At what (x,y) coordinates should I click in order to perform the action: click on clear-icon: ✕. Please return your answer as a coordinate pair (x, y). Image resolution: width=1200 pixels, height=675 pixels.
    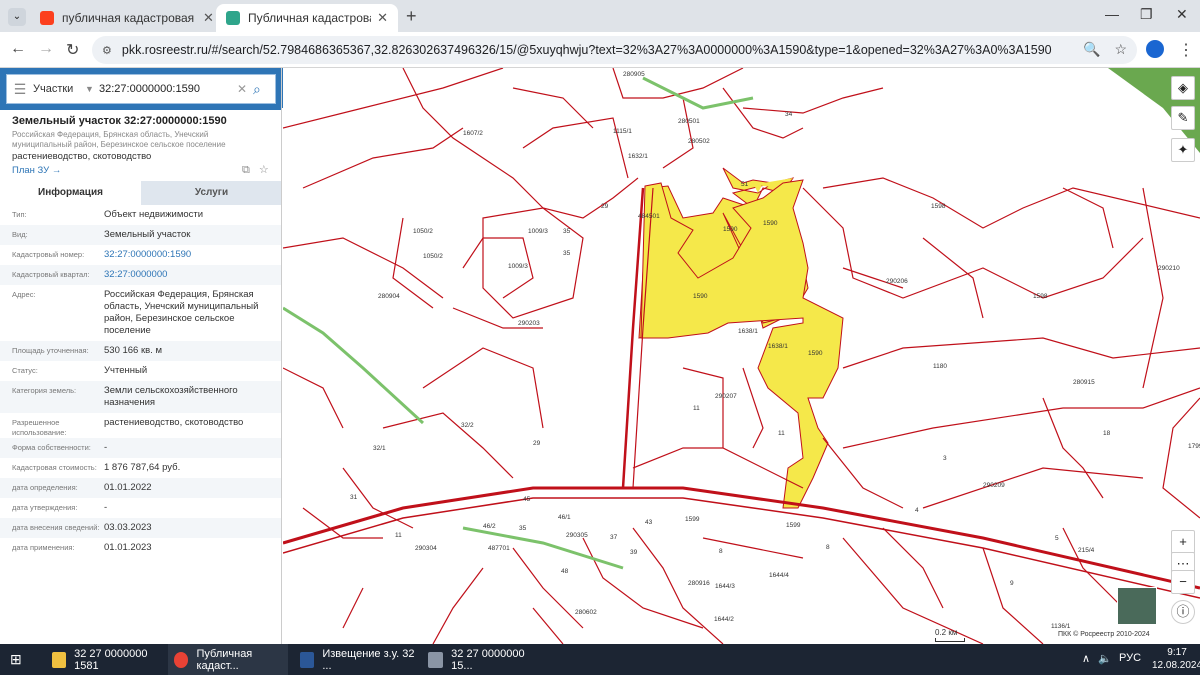
    Looking at the image, I should click on (245, 89).